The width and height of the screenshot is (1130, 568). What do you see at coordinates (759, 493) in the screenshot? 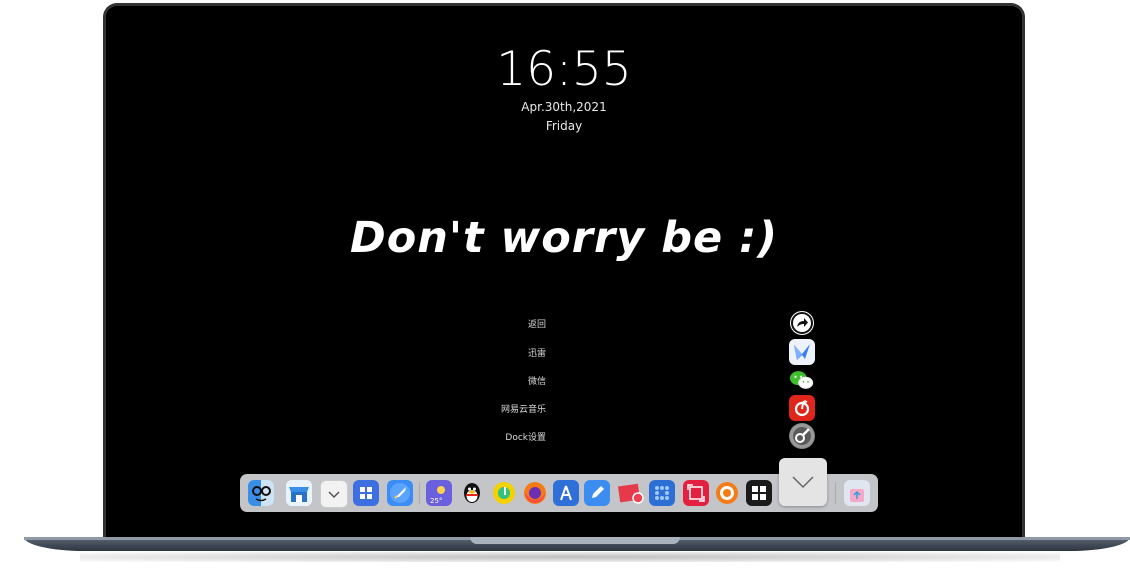
I see `windows-terminal-icon` at bounding box center [759, 493].